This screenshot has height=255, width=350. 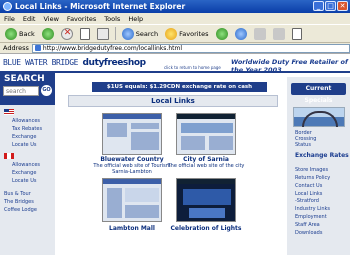 What do you see at coordinates (50, 19) in the screenshot?
I see `menu-view: View` at bounding box center [50, 19].